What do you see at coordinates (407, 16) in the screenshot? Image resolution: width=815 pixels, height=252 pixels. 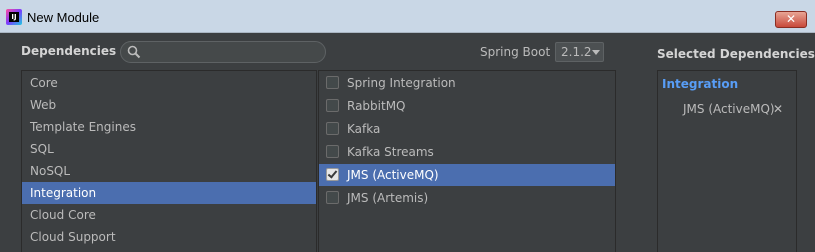 I see `title-bar: IJ New Module ✕` at bounding box center [407, 16].